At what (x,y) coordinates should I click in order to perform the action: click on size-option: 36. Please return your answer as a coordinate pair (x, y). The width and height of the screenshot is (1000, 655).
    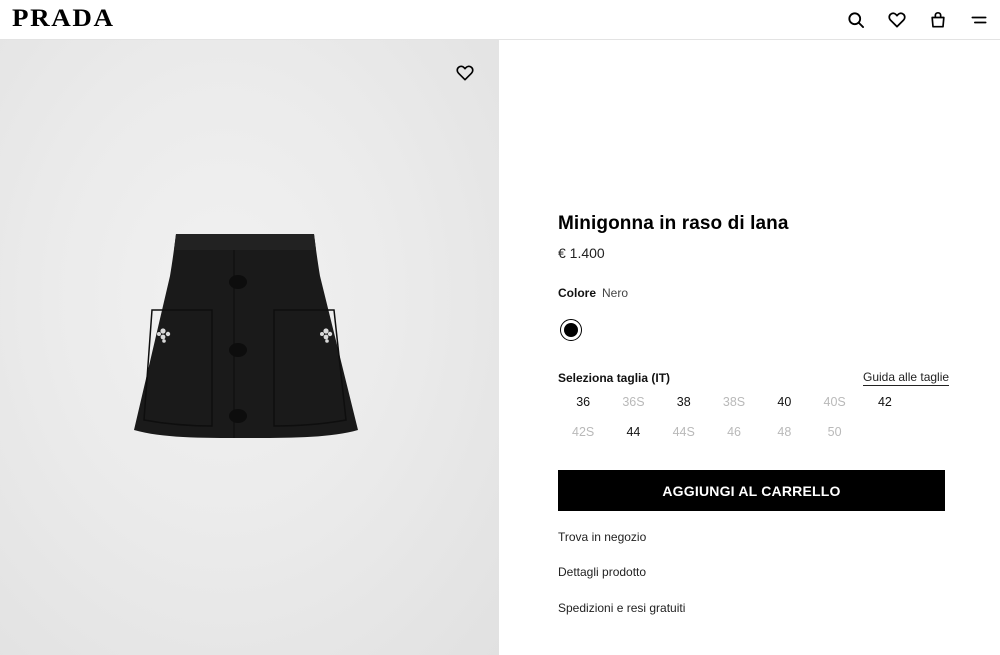
    Looking at the image, I should click on (583, 402).